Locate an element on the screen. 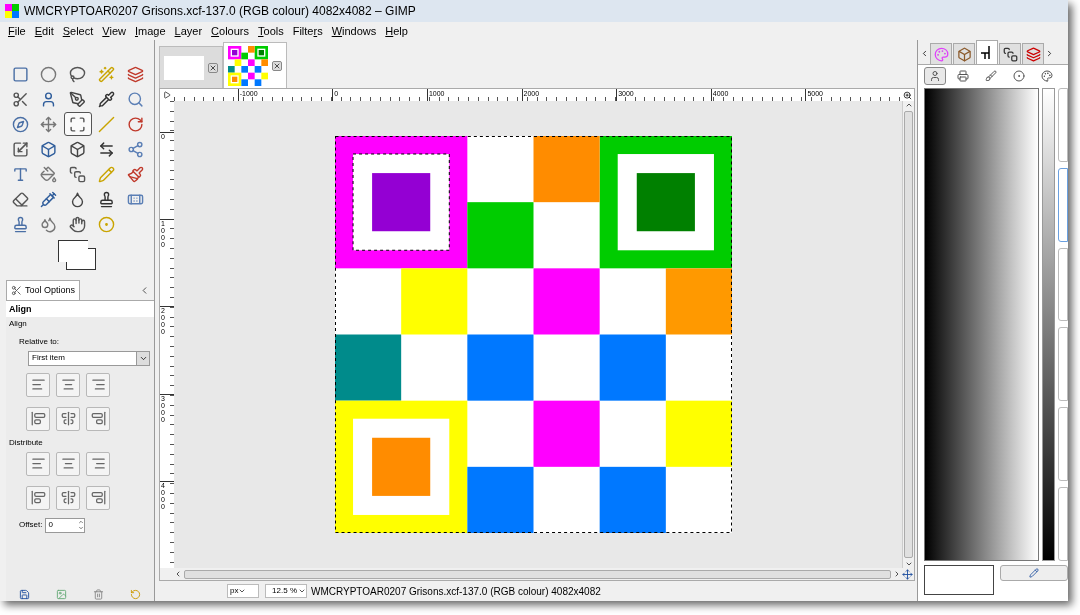 Image resolution: width=1080 pixels, height=615 pixels. menu-item: Colours is located at coordinates (230, 31).